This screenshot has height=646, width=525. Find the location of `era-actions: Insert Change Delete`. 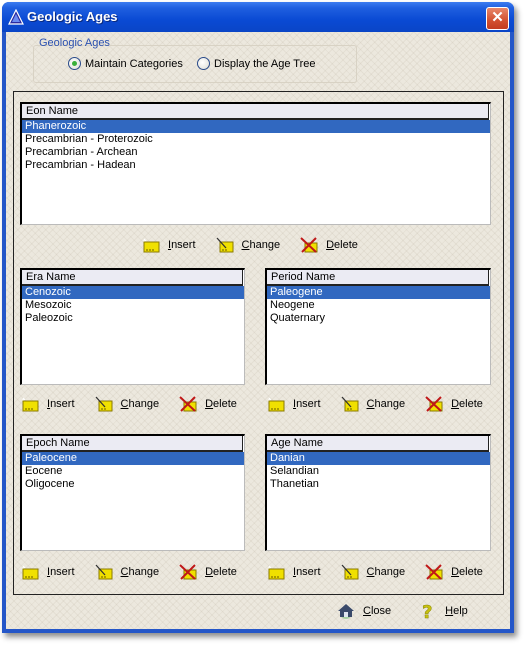

era-actions: Insert Change Delete is located at coordinates (139, 404).